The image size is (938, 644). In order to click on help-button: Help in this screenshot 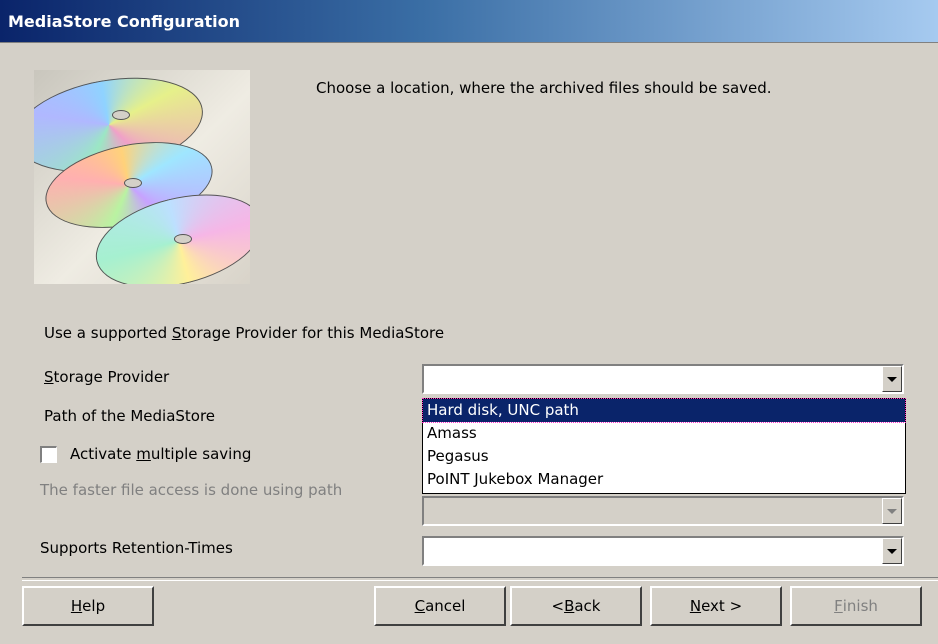, I will do `click(88, 606)`.